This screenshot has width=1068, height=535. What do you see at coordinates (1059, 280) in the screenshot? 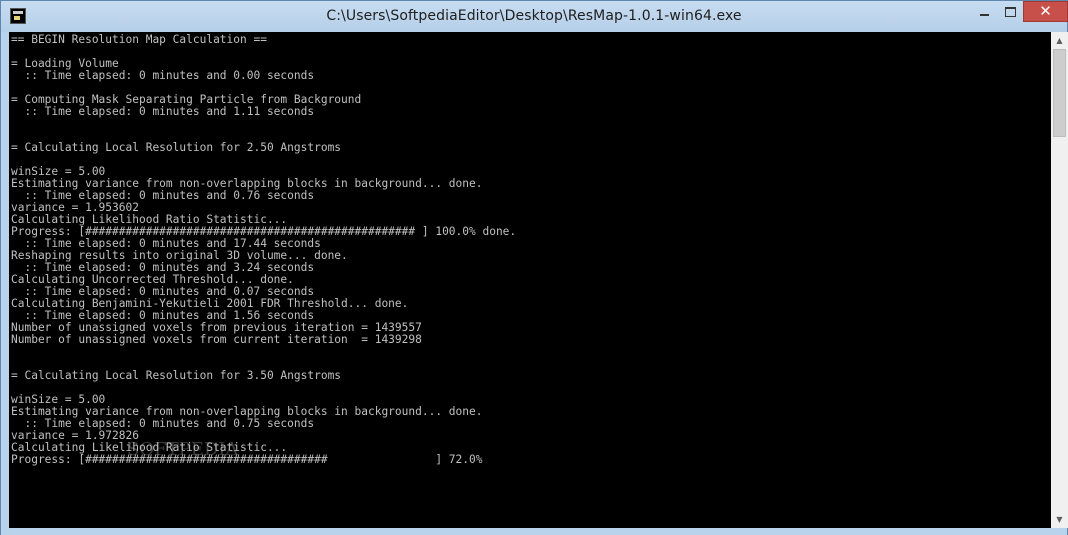
I see `vertical-scrollbar: ▲ ▼` at bounding box center [1059, 280].